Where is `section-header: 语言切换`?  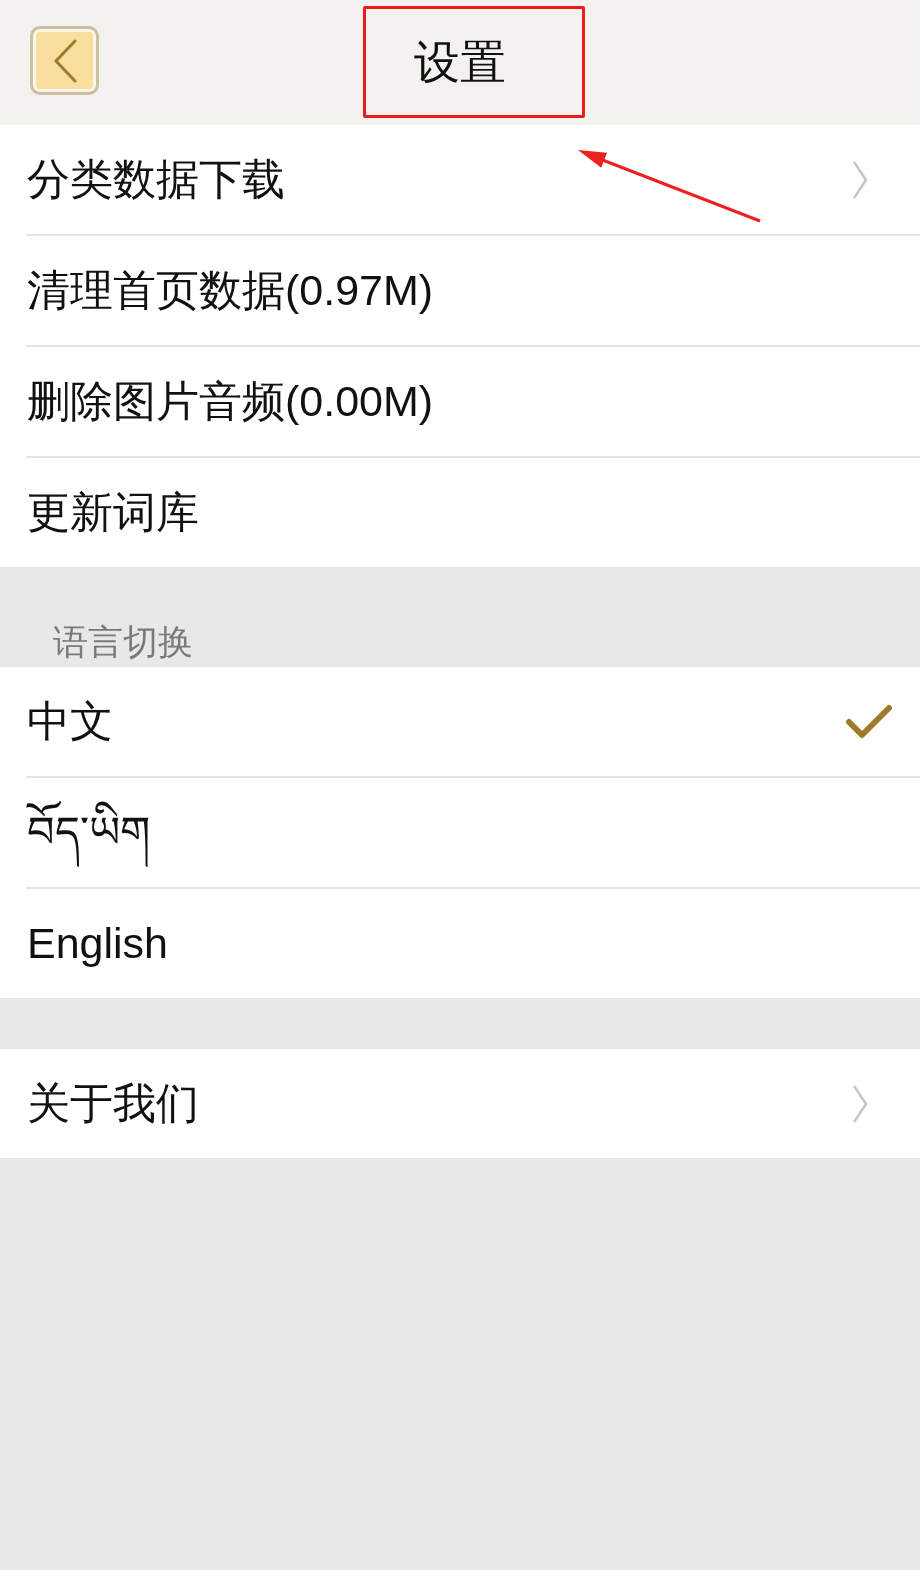 section-header: 语言切换 is located at coordinates (123, 642).